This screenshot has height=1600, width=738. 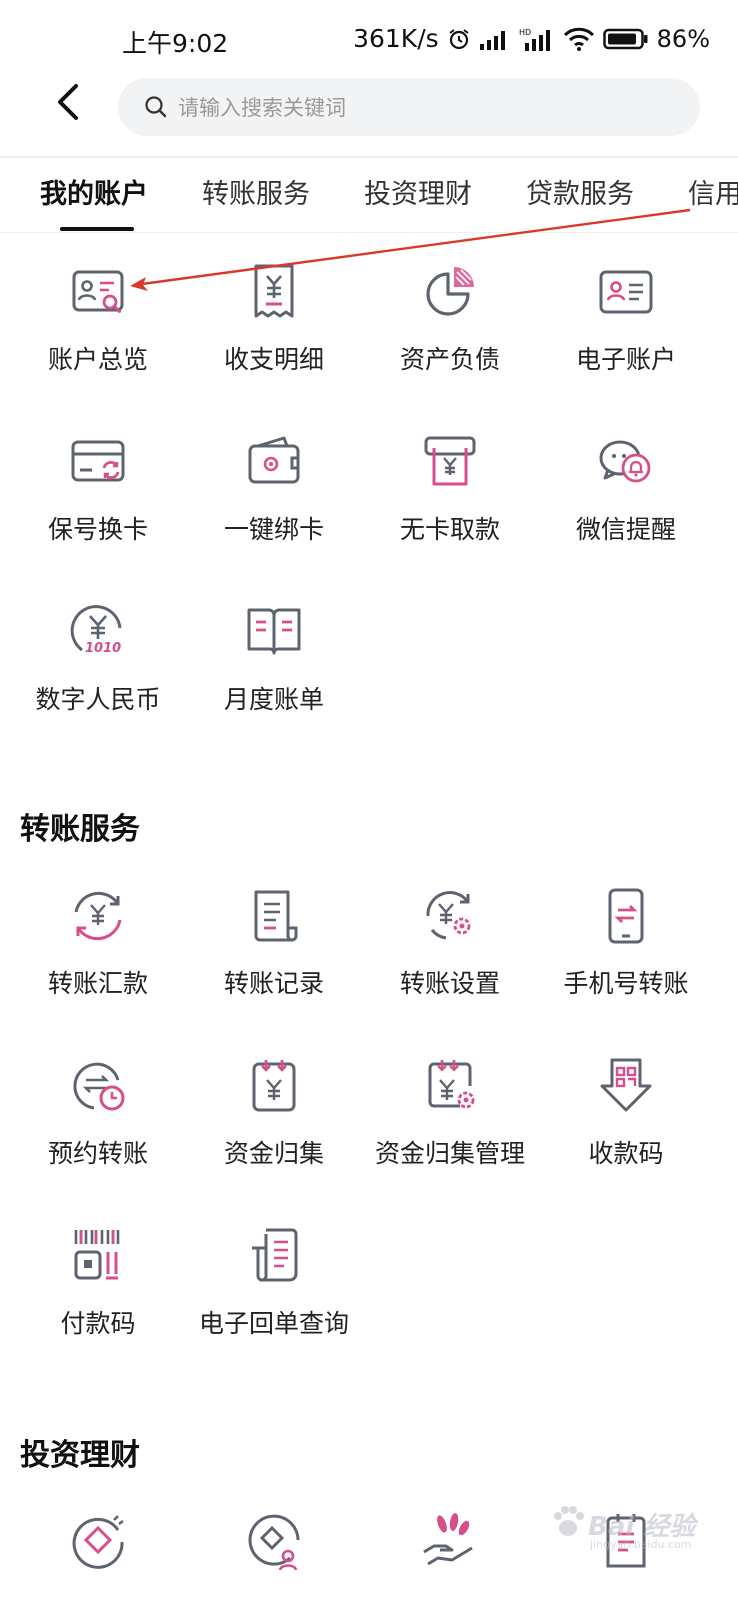 I want to click on grid-item-label: 无卡取款, so click(x=449, y=529).